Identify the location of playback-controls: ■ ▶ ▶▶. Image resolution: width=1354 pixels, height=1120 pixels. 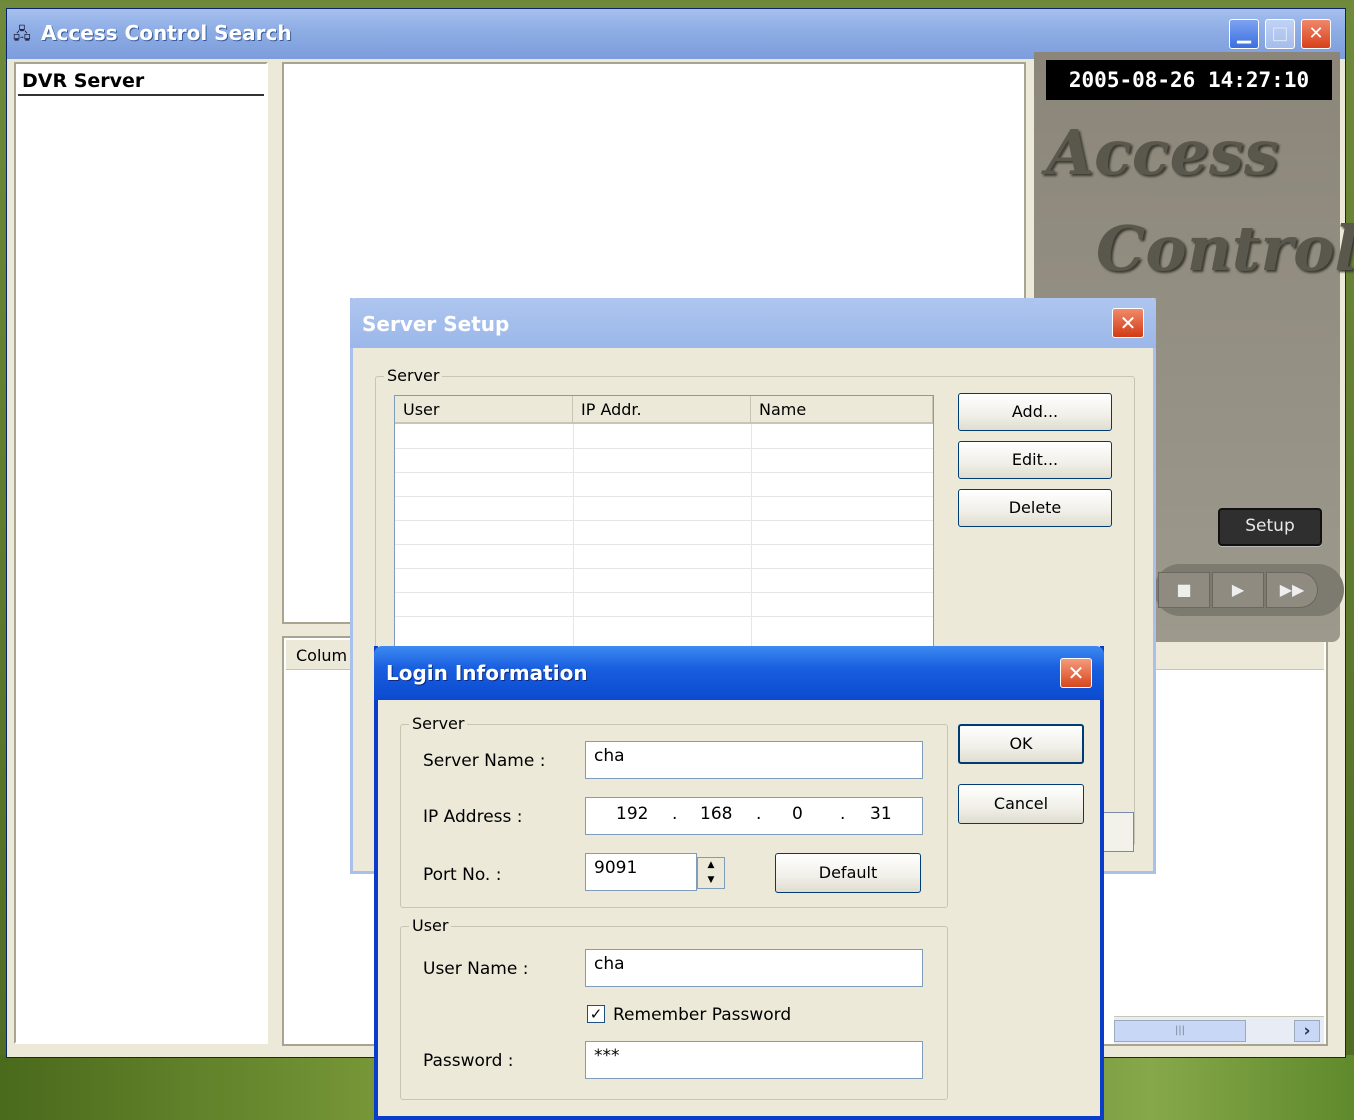
(1249, 590).